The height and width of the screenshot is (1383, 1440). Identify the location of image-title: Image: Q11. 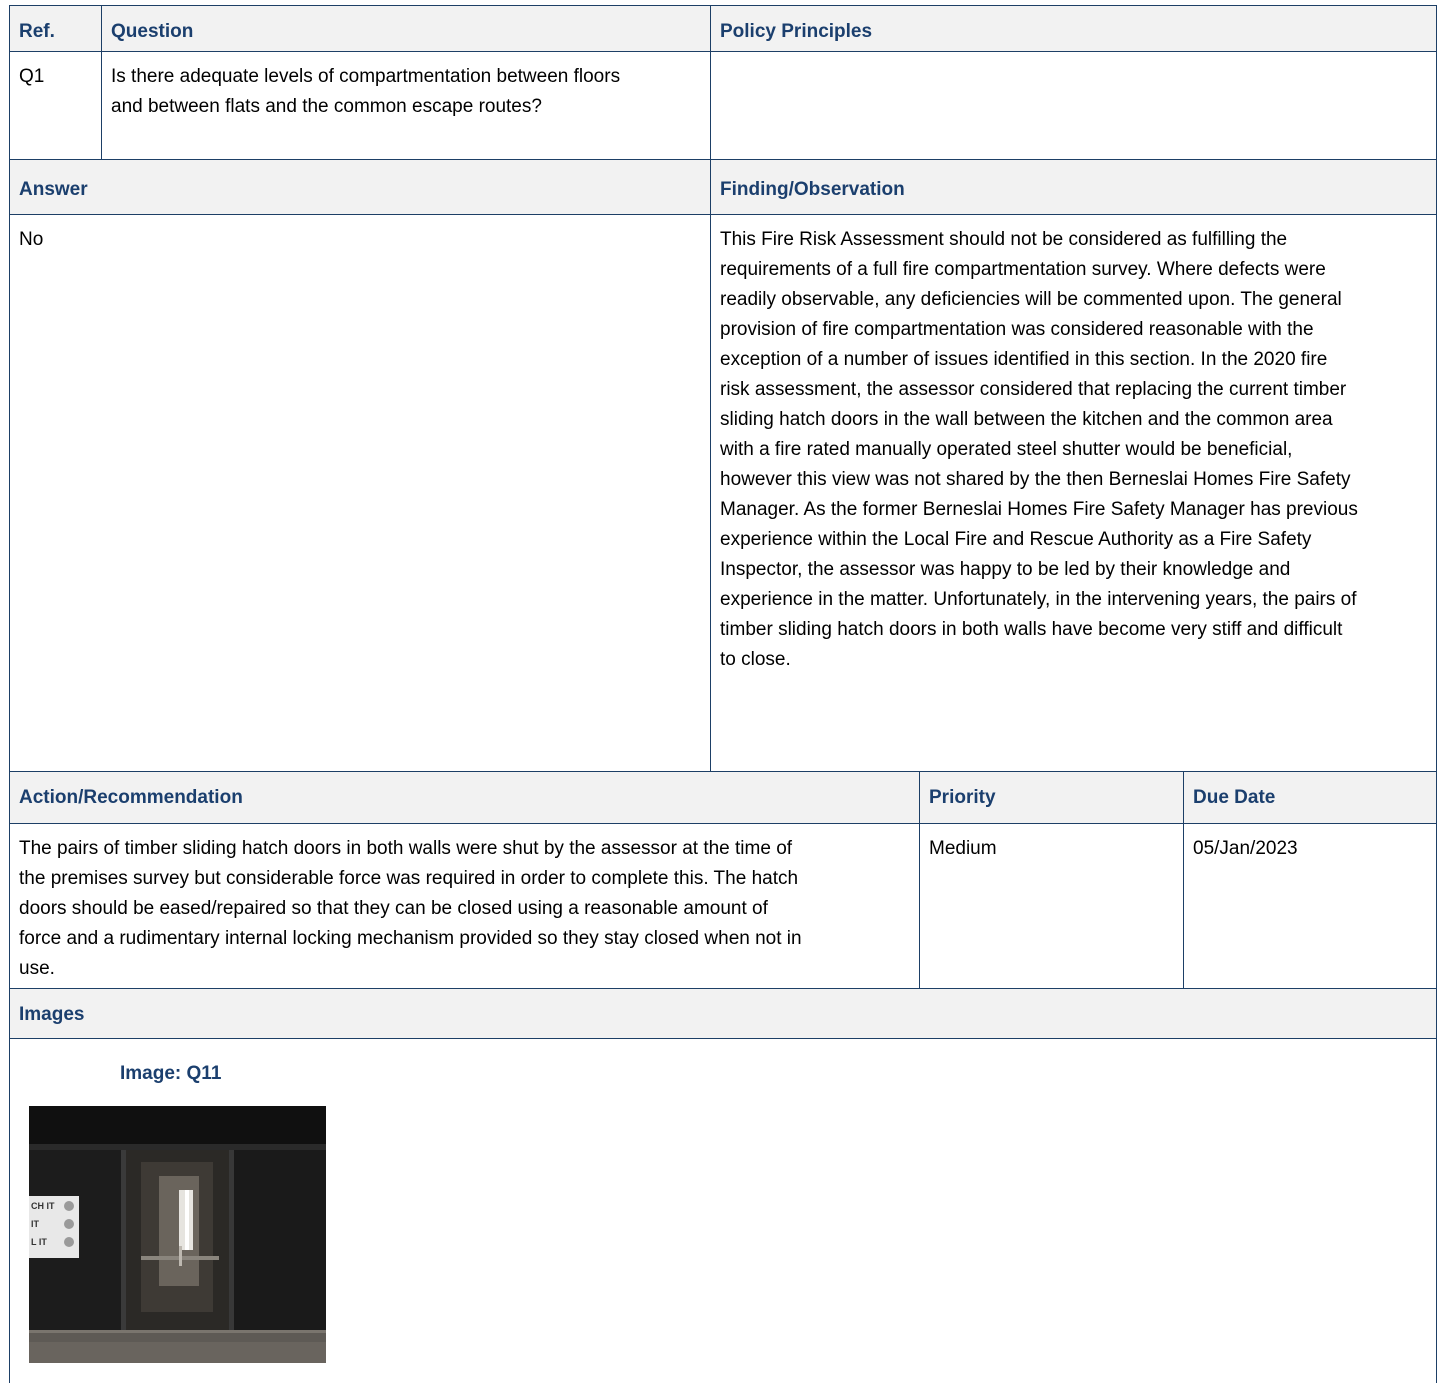
(171, 1073).